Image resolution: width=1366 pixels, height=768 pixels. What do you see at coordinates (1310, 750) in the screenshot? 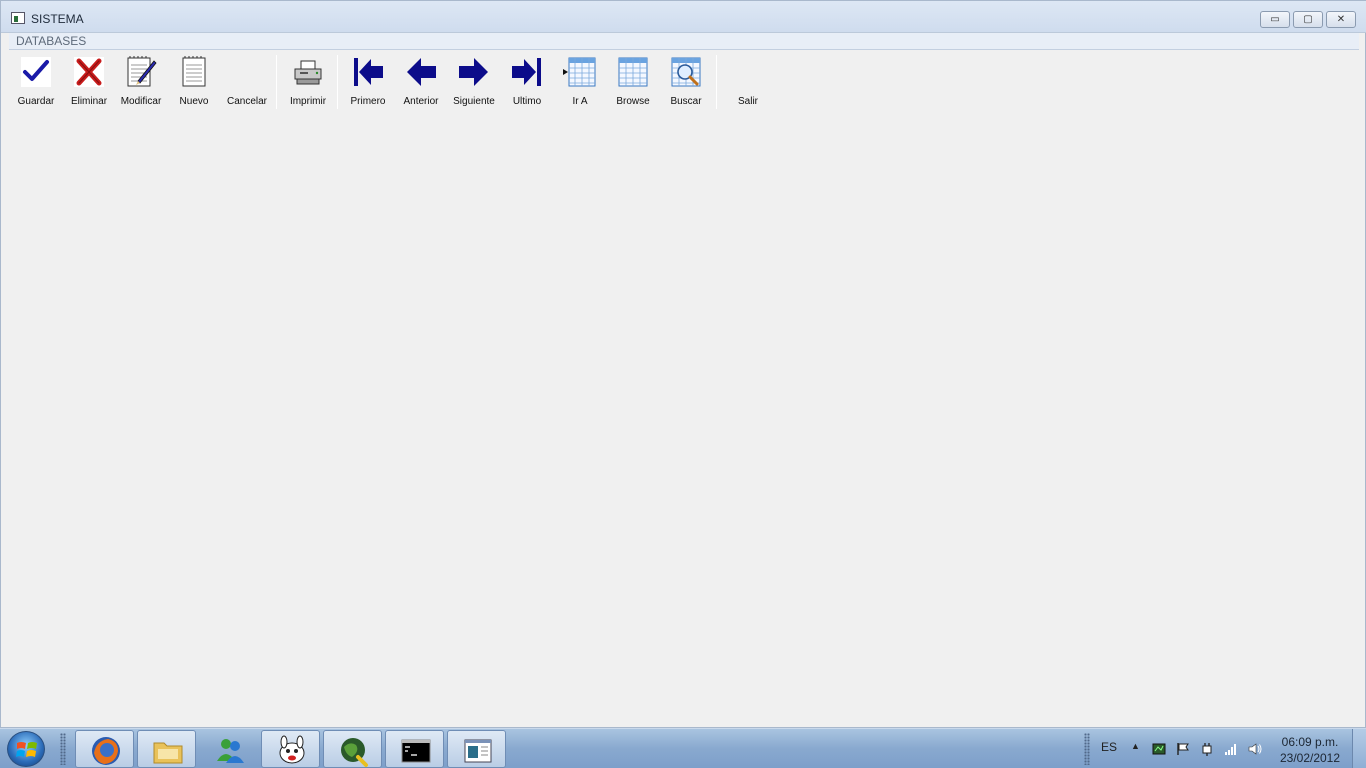
I see `clock: 06:09 p.m. 23/02/2012` at bounding box center [1310, 750].